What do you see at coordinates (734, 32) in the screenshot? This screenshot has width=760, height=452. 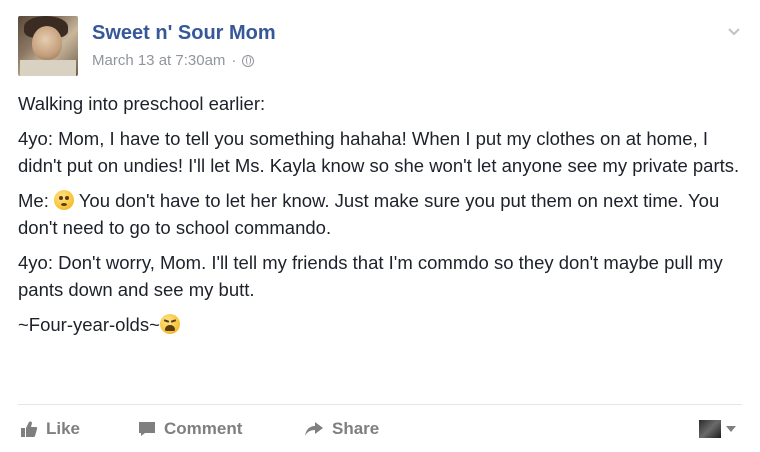 I see `chevron-down-icon` at bounding box center [734, 32].